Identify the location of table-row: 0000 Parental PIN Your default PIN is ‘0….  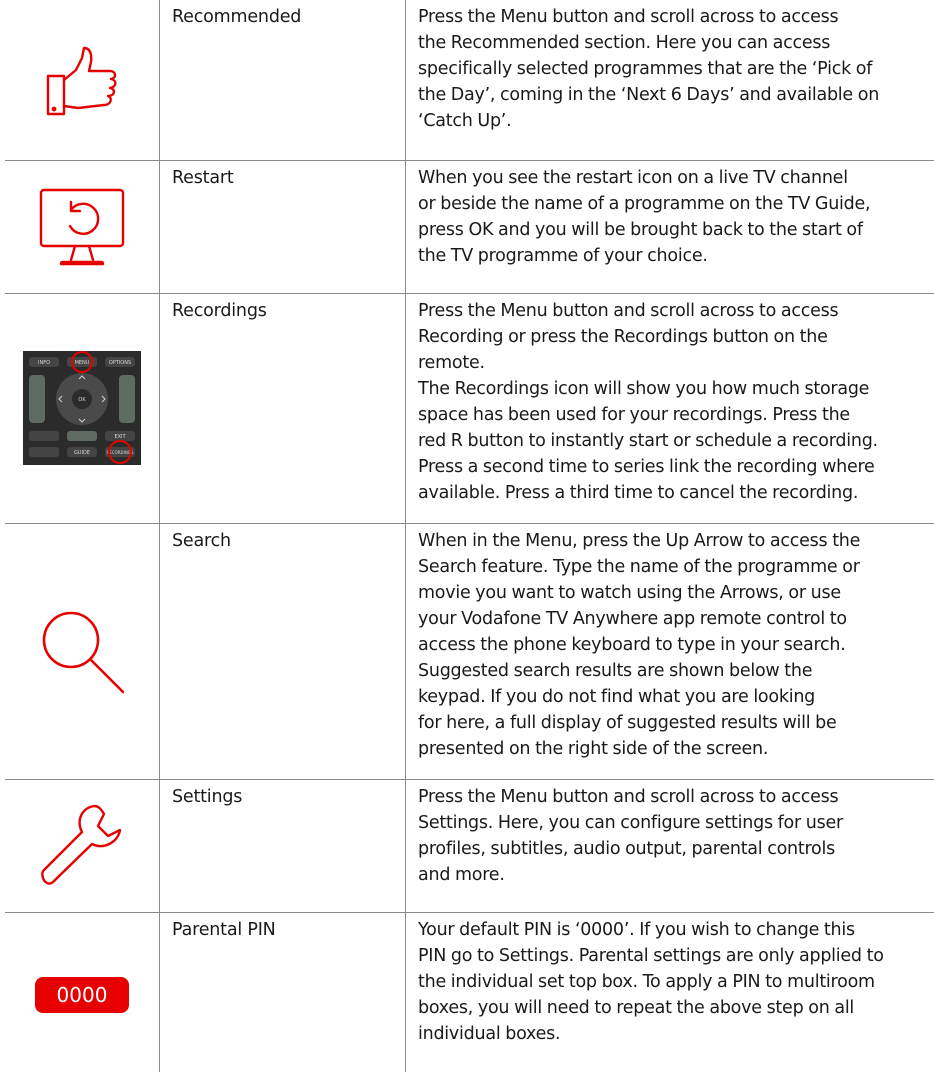
(469, 991).